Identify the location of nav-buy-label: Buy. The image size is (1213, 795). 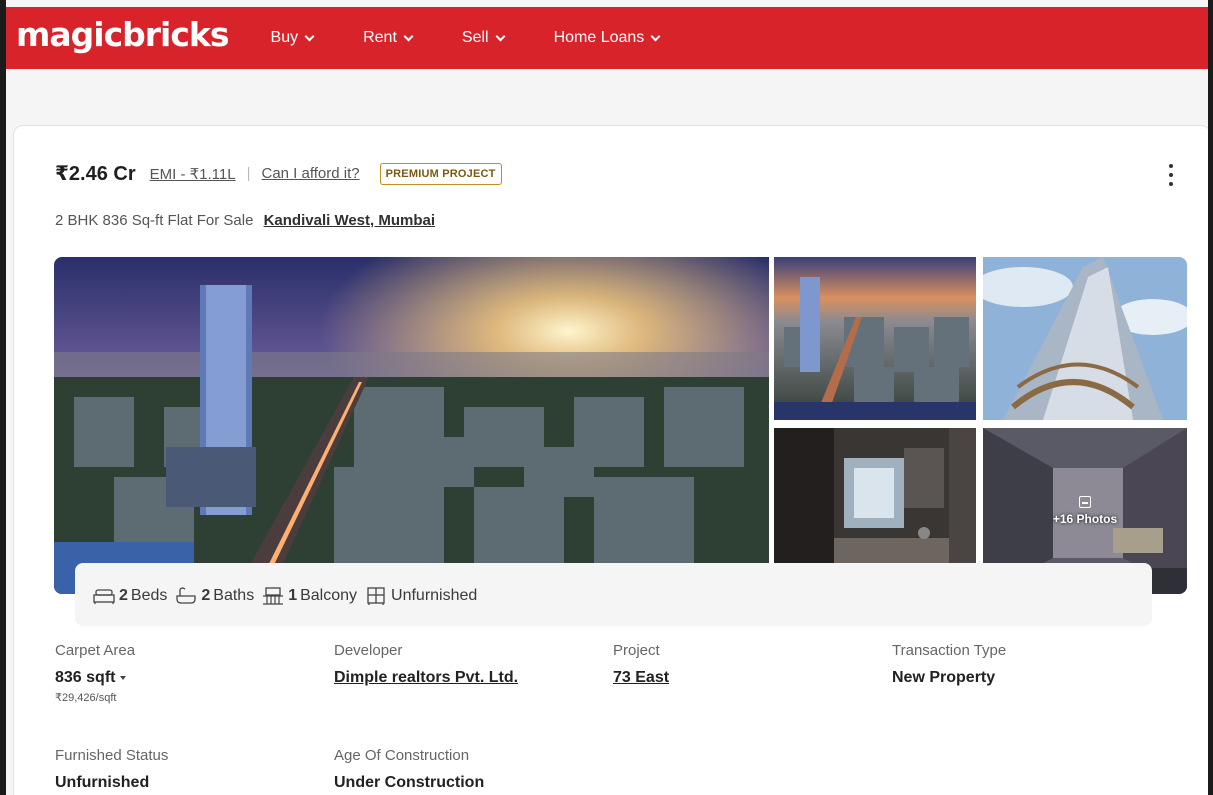
(284, 37).